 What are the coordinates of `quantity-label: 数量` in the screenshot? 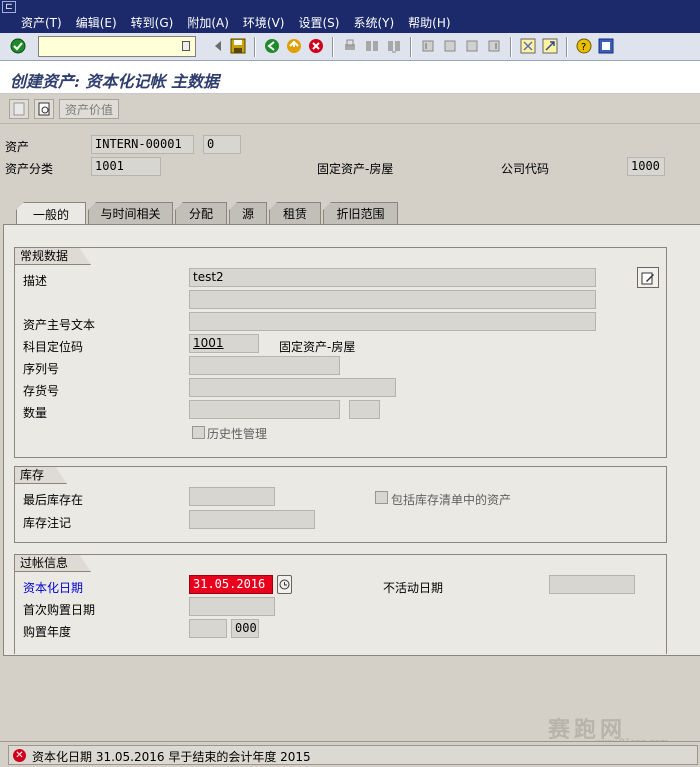 It's located at (35, 413).